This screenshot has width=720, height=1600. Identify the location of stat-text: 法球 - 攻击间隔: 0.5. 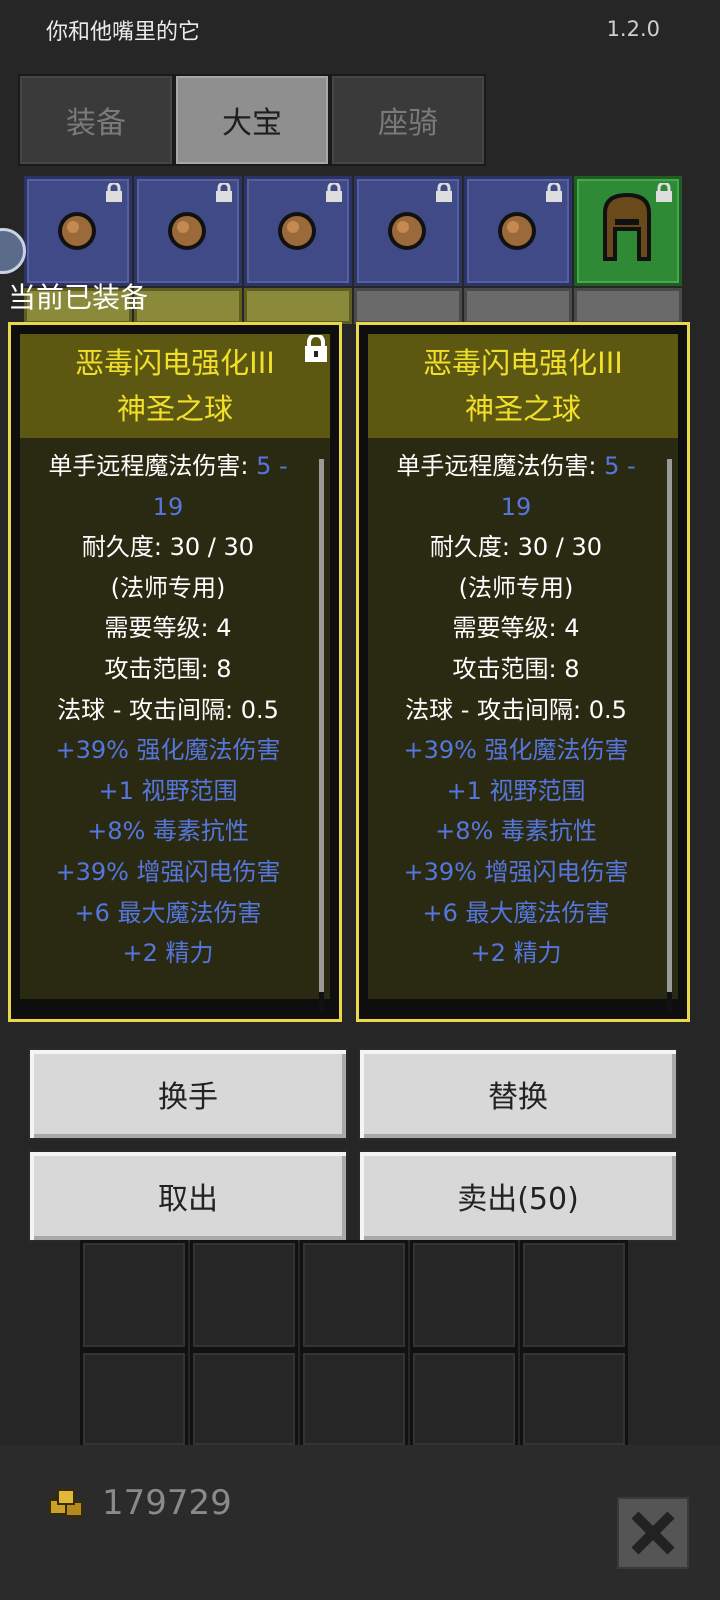
(168, 709).